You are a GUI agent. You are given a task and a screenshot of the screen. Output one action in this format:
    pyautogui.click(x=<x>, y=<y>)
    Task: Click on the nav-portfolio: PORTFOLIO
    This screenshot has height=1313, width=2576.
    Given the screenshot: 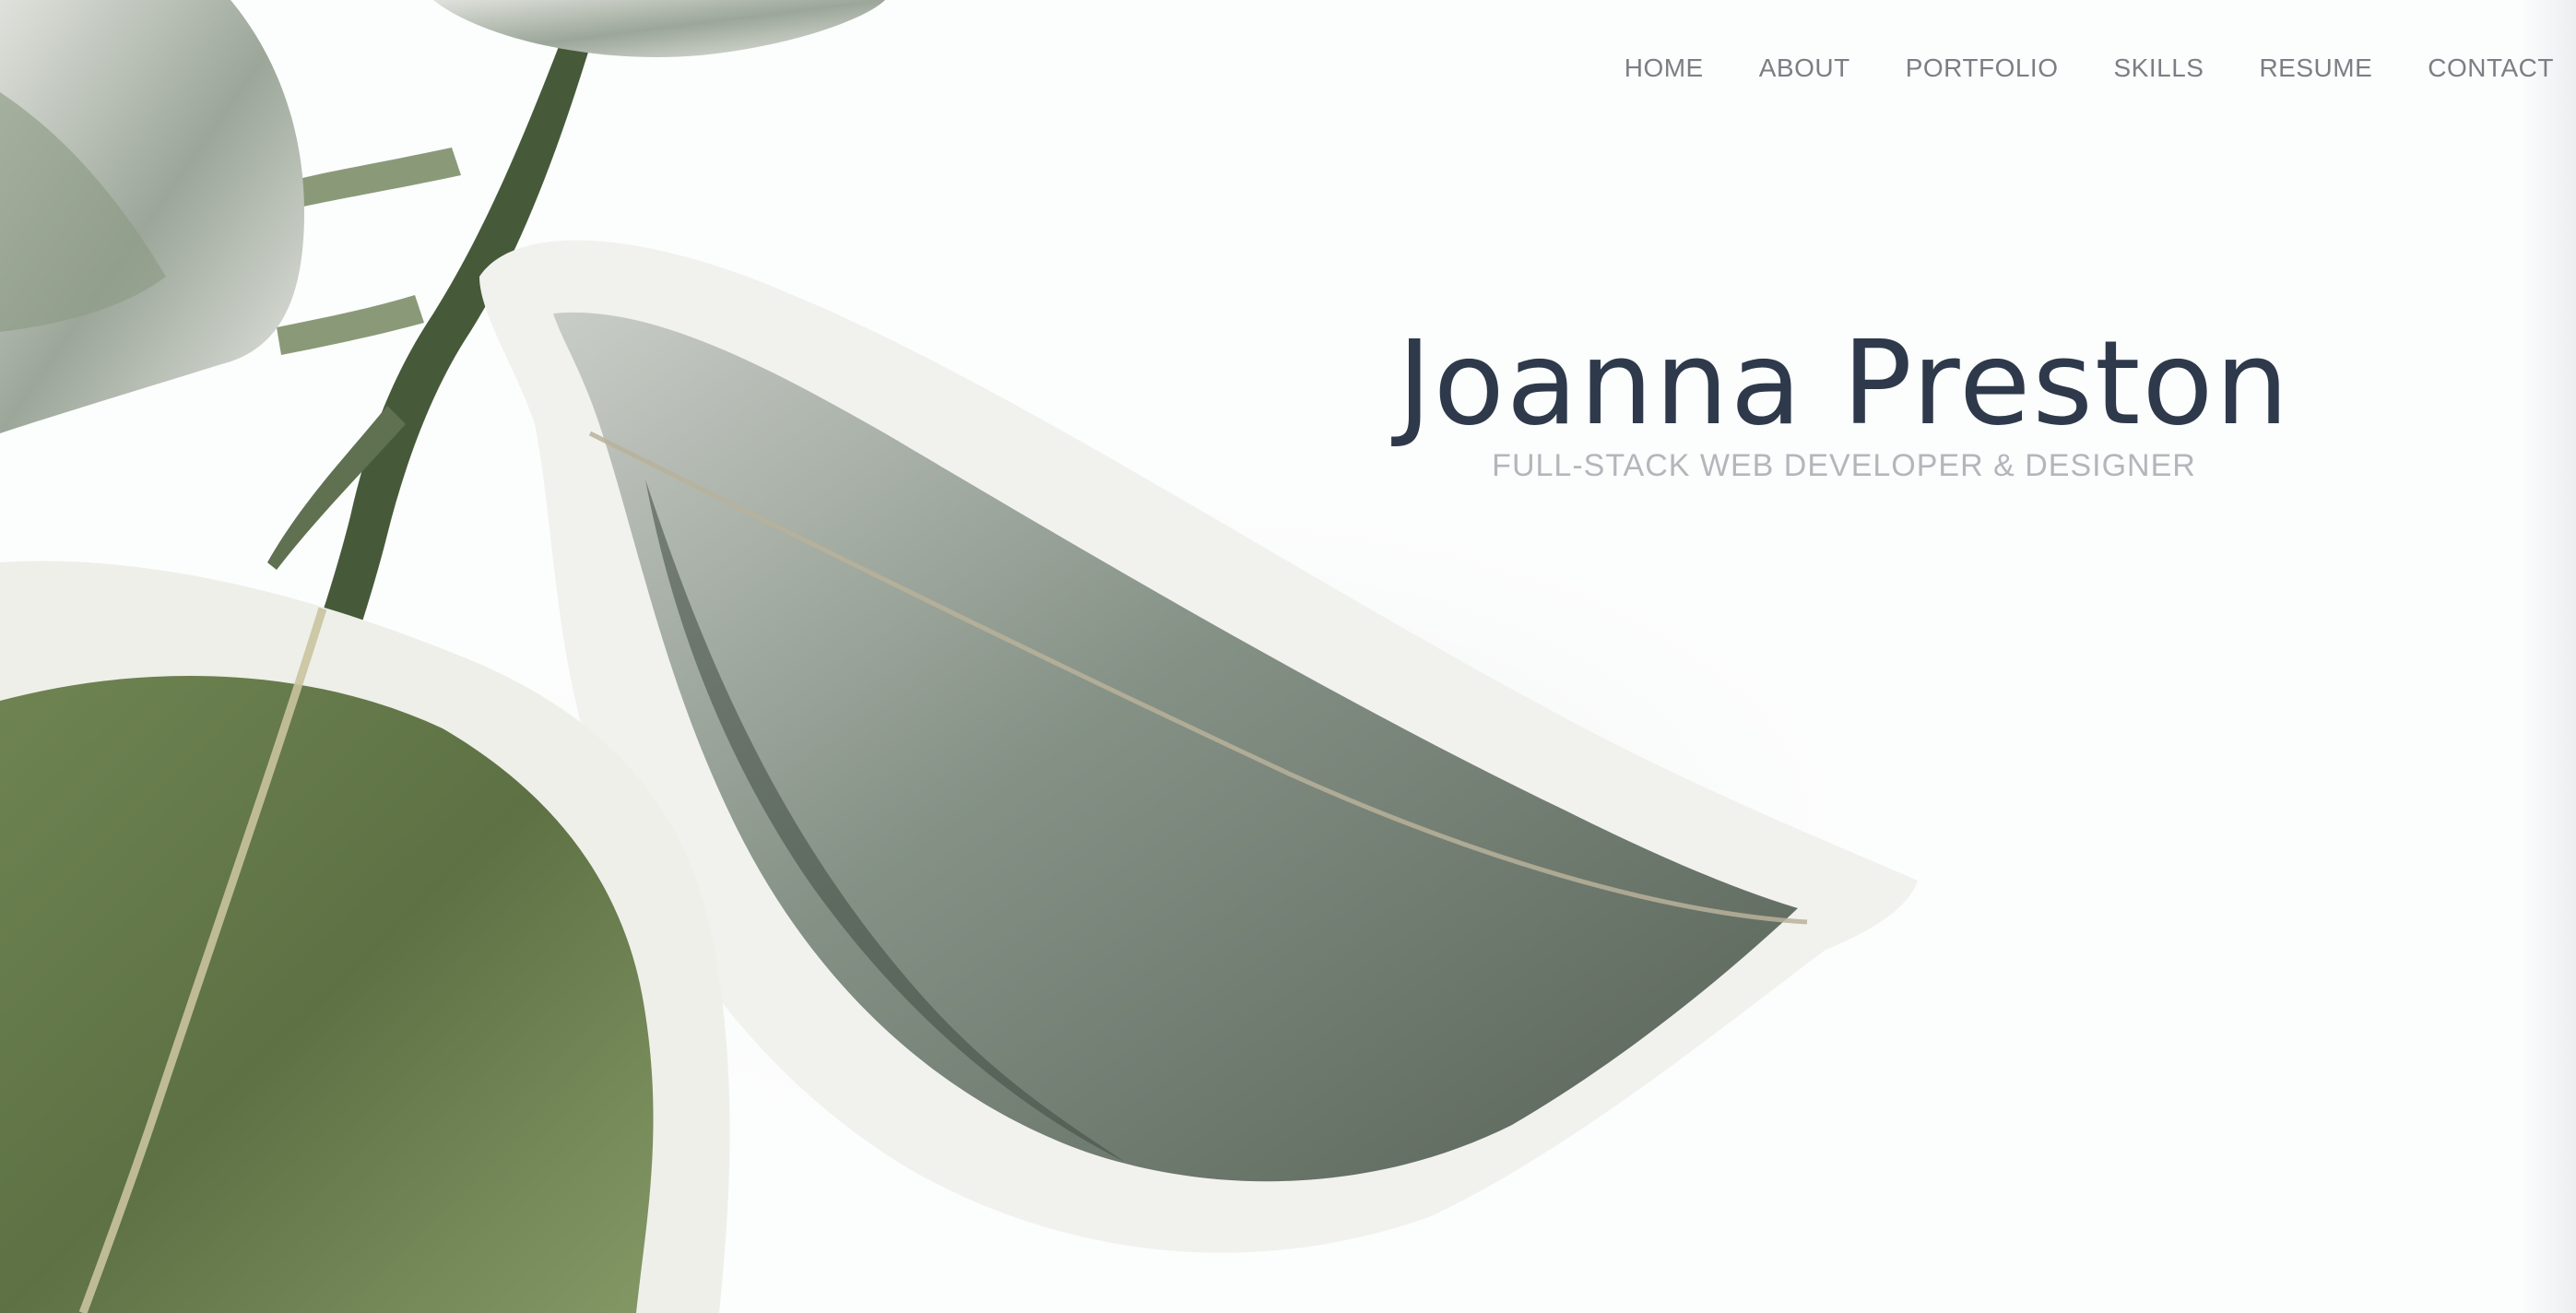 What is the action you would take?
    pyautogui.click(x=1982, y=68)
    